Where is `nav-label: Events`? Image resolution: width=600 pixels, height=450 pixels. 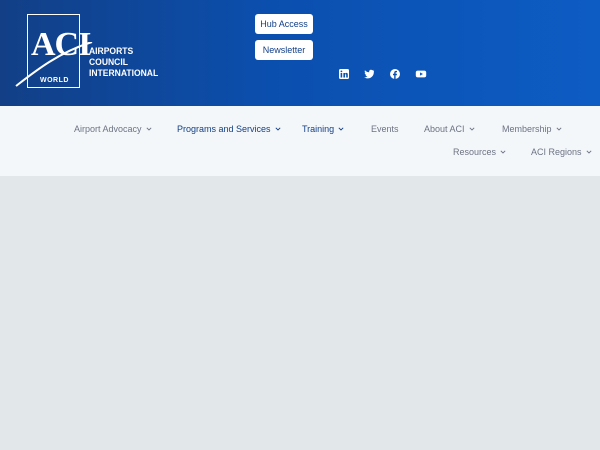
nav-label: Events is located at coordinates (385, 129).